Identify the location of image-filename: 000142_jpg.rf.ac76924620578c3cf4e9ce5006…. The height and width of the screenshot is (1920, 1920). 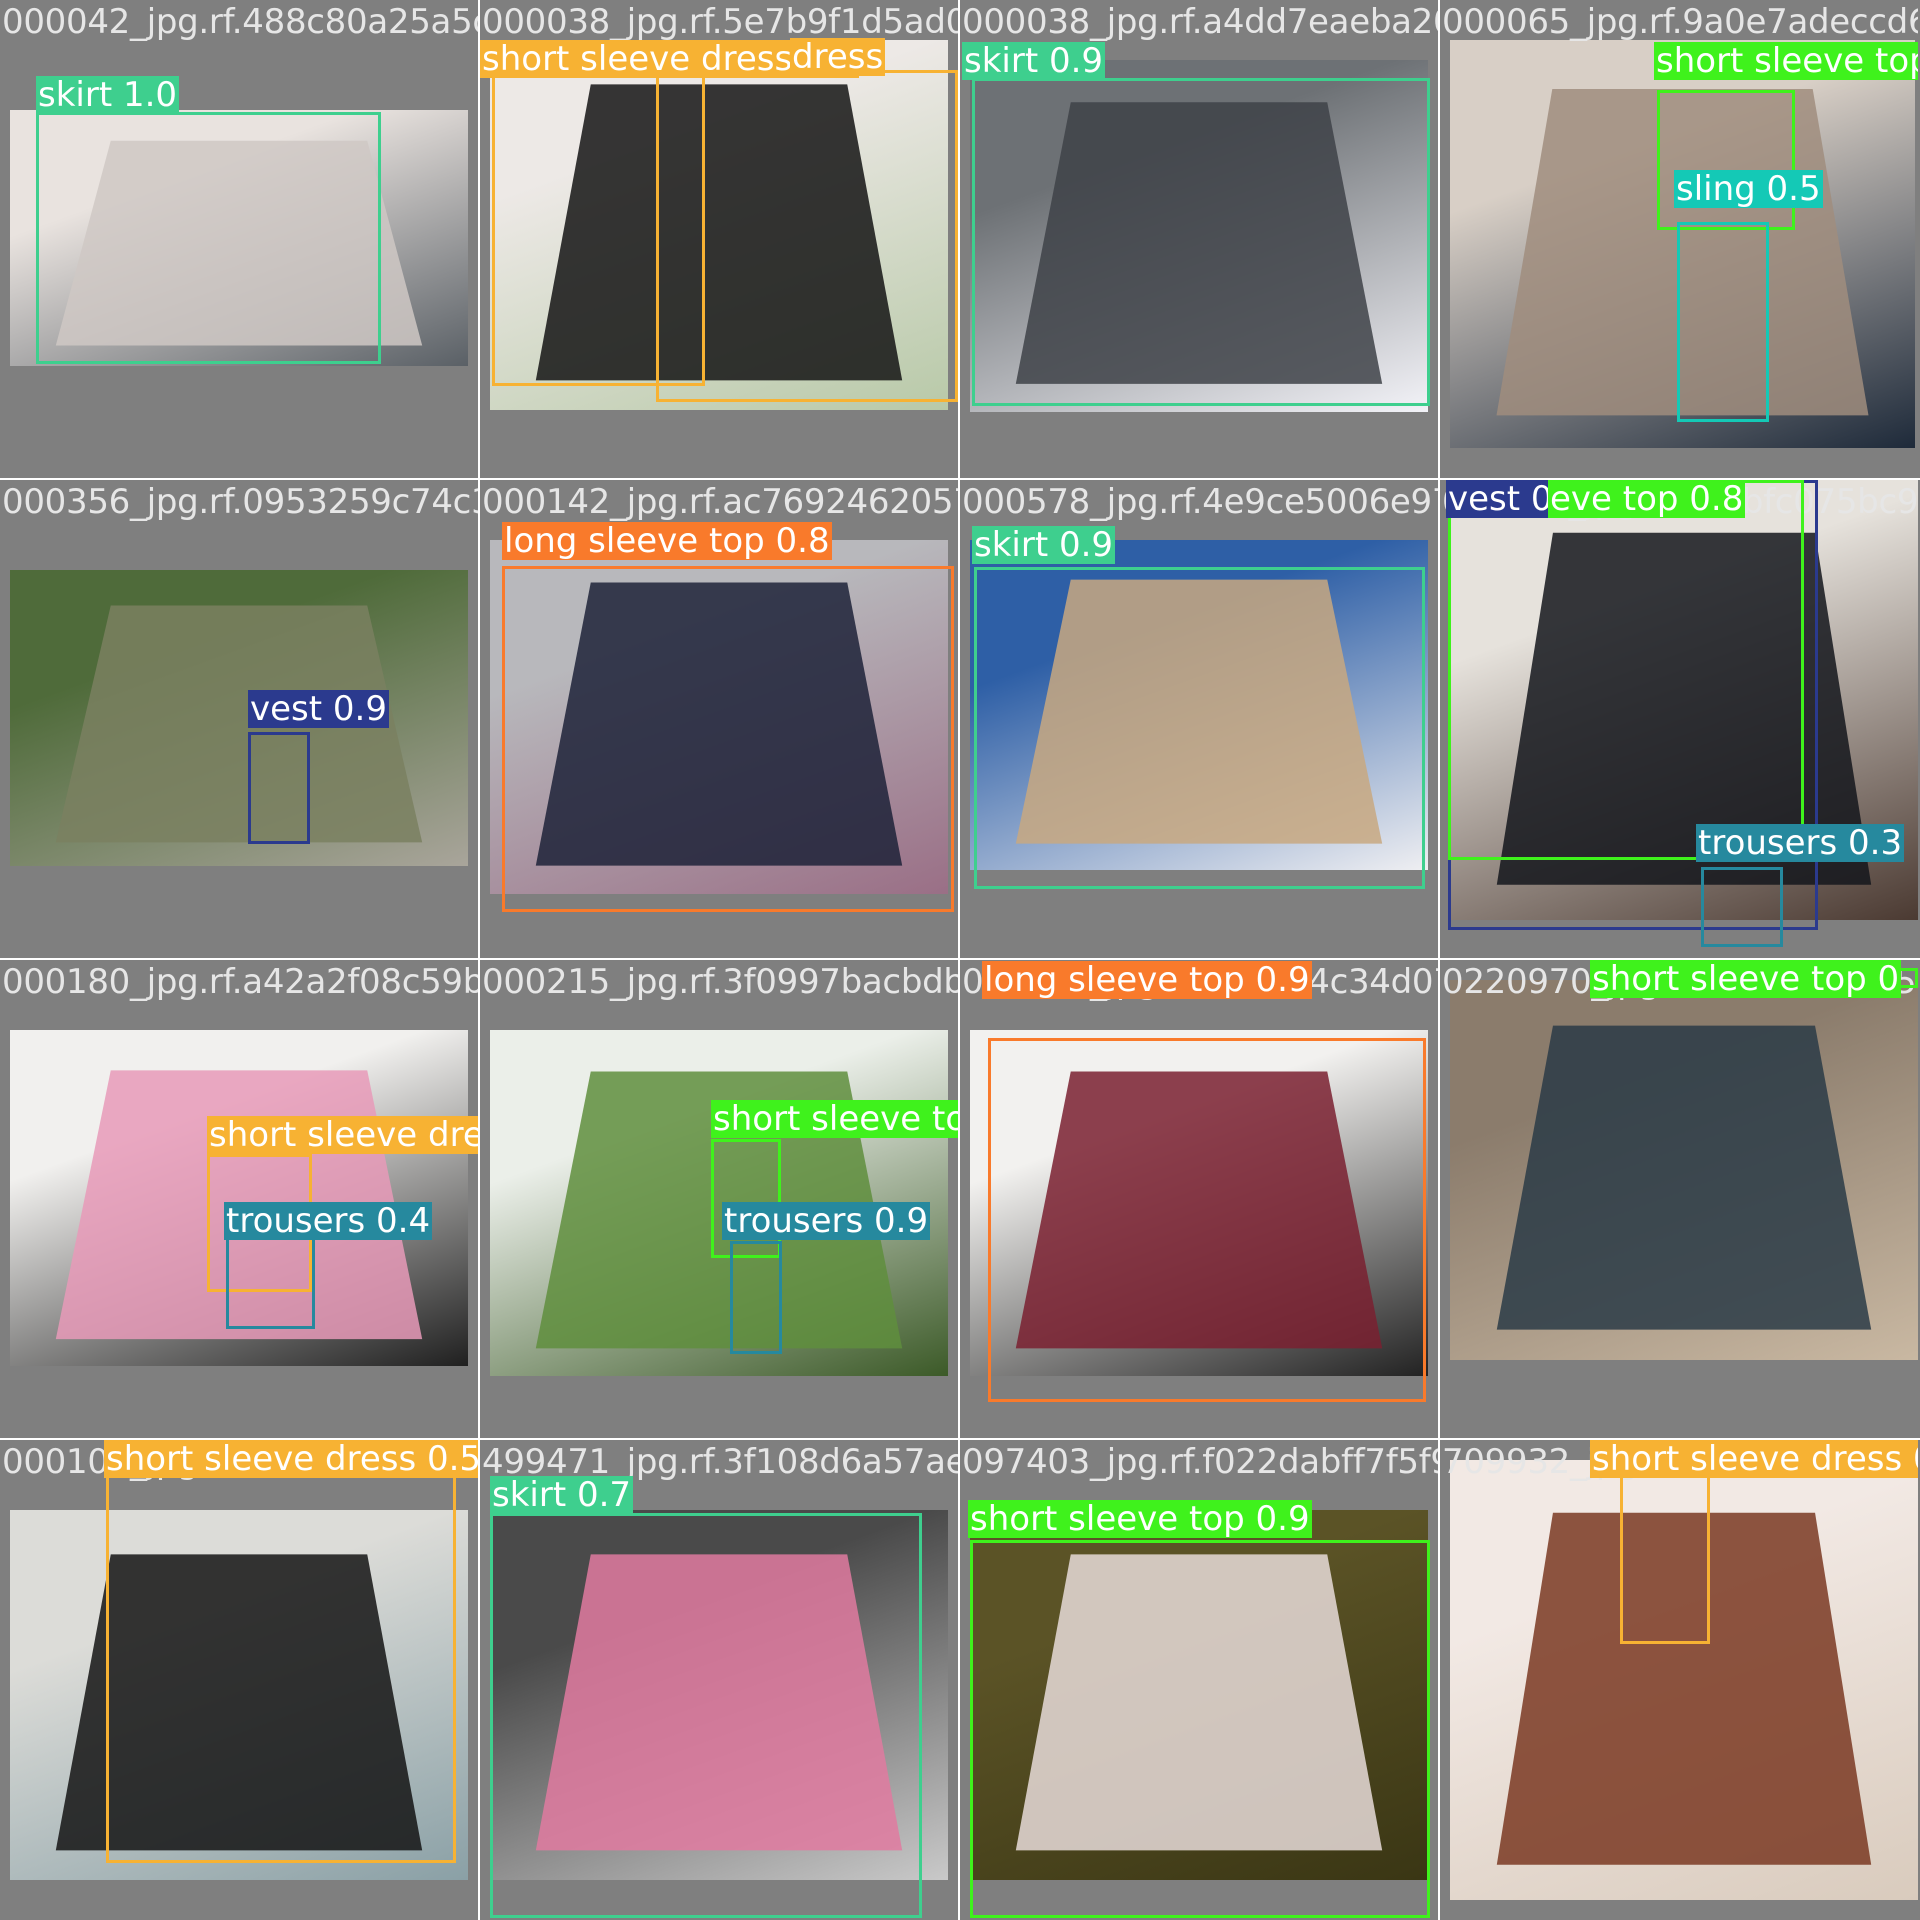
(720, 502).